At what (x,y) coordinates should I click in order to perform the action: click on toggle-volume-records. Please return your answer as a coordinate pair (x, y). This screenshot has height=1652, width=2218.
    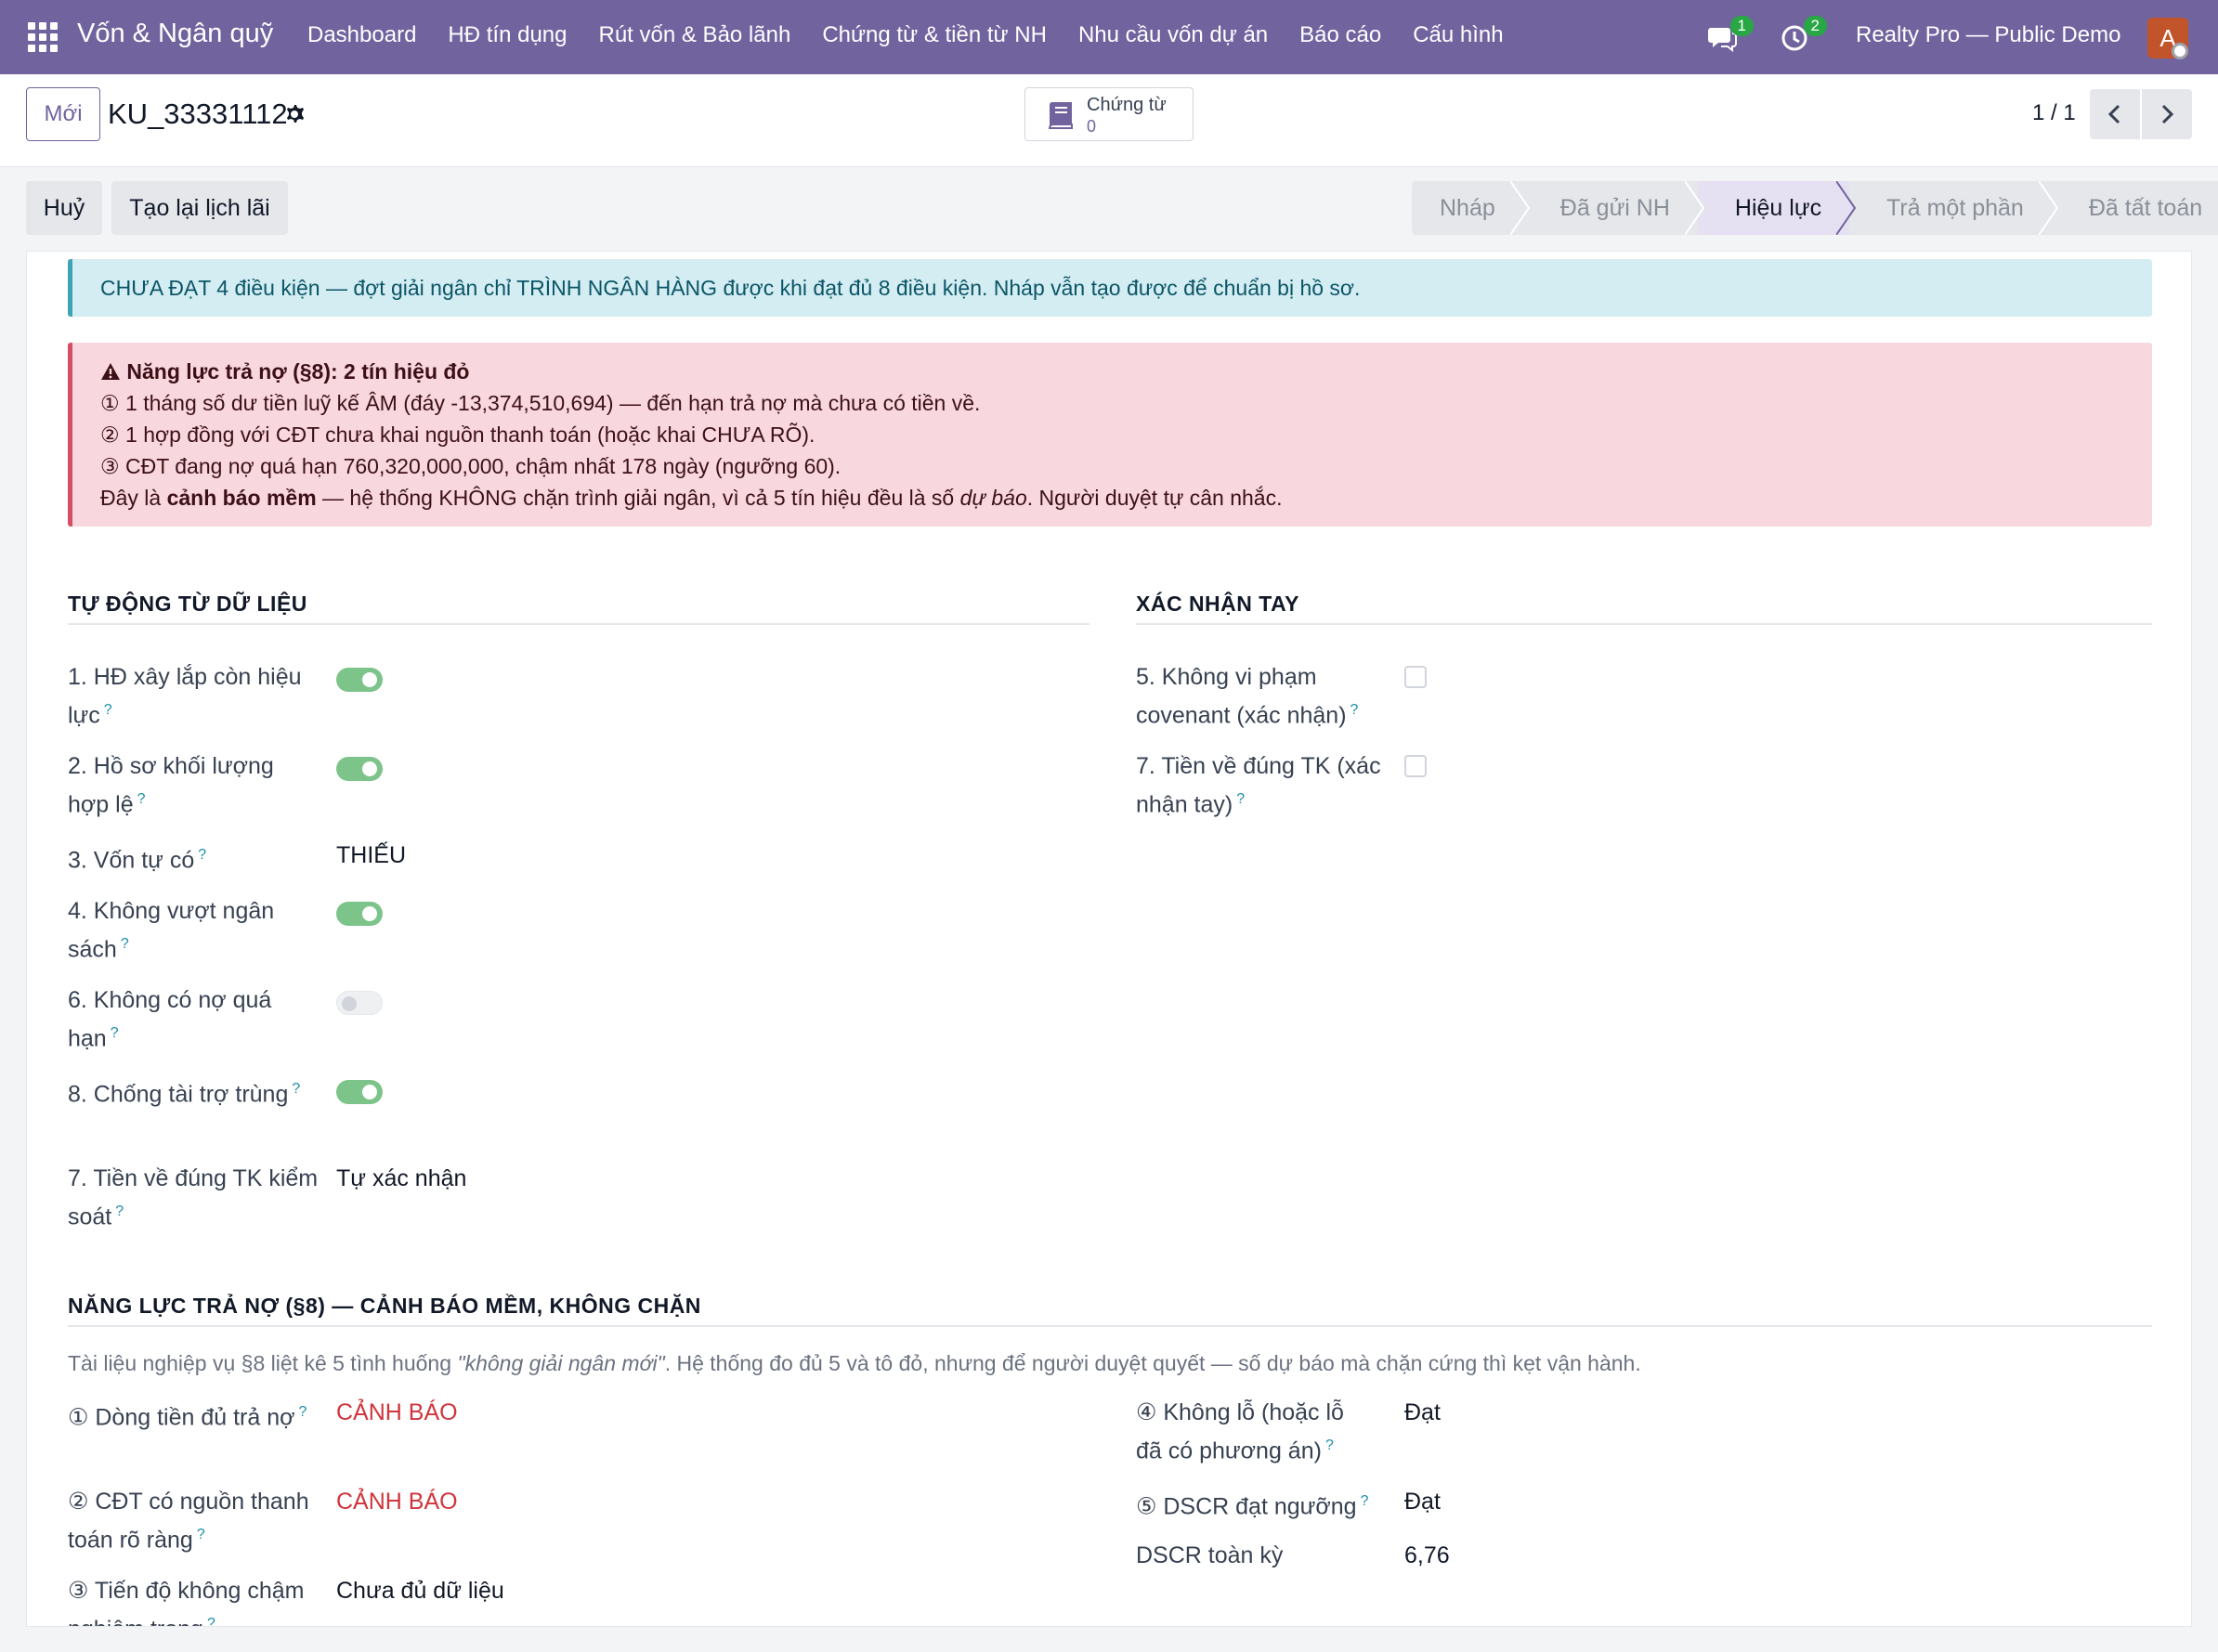
    Looking at the image, I should click on (359, 769).